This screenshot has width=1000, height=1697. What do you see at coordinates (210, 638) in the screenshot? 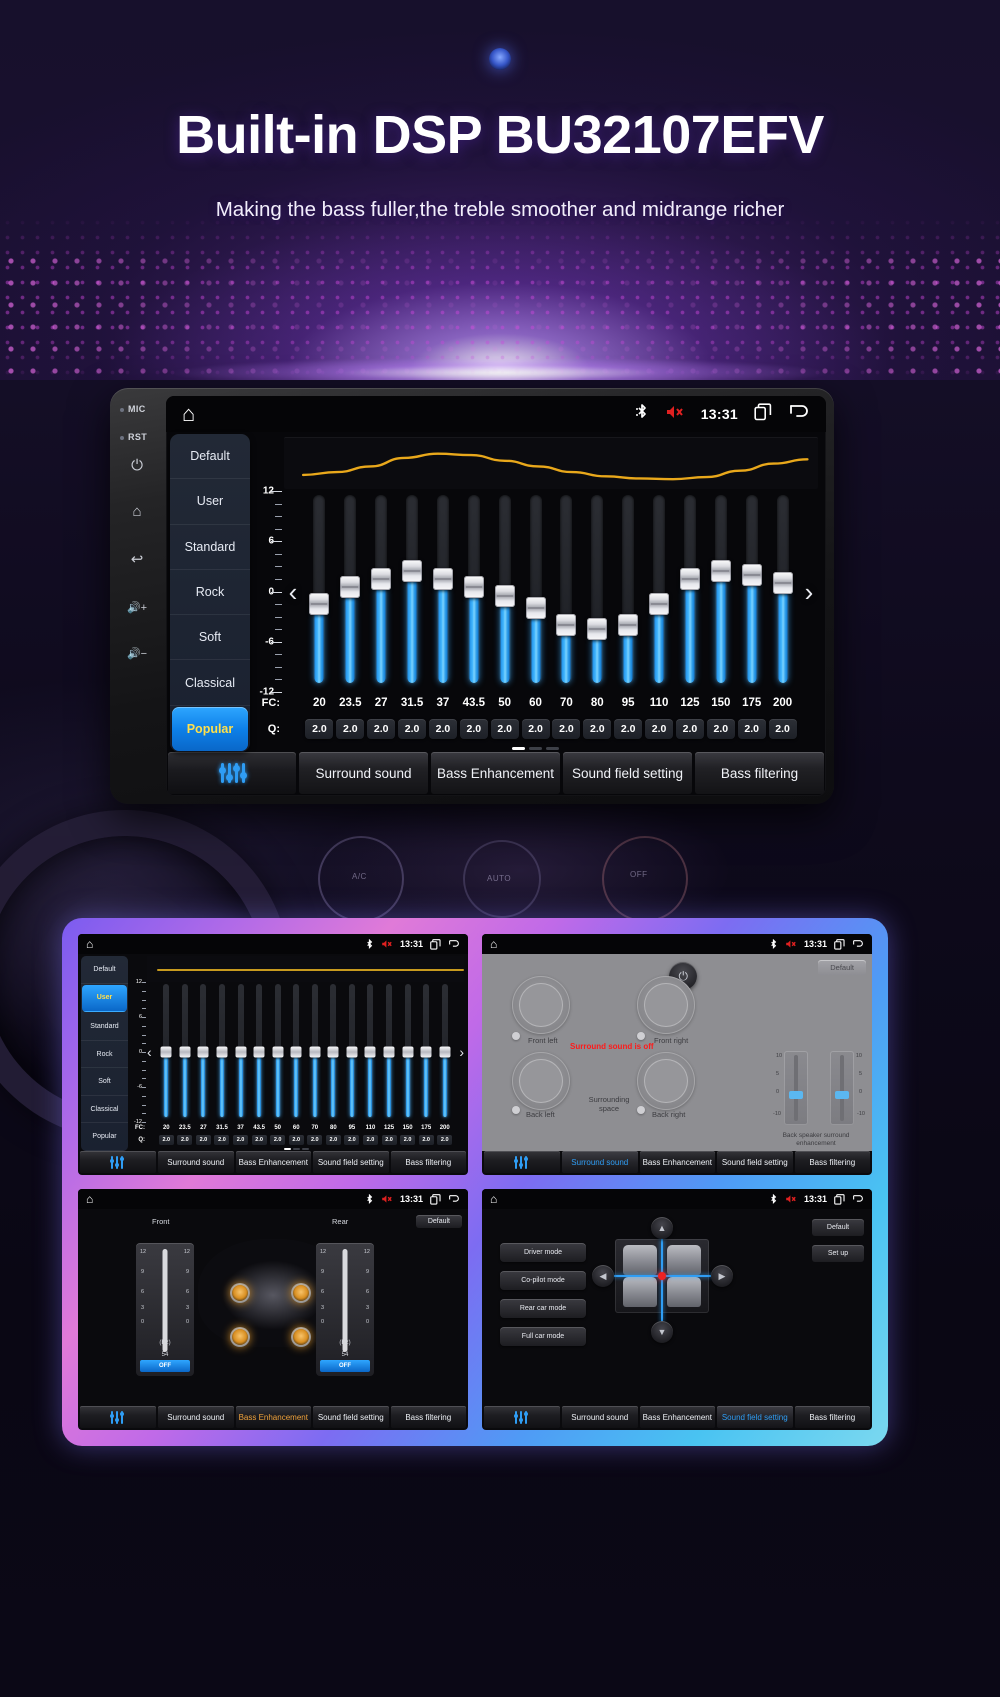
I see `preset-soft: Soft` at bounding box center [210, 638].